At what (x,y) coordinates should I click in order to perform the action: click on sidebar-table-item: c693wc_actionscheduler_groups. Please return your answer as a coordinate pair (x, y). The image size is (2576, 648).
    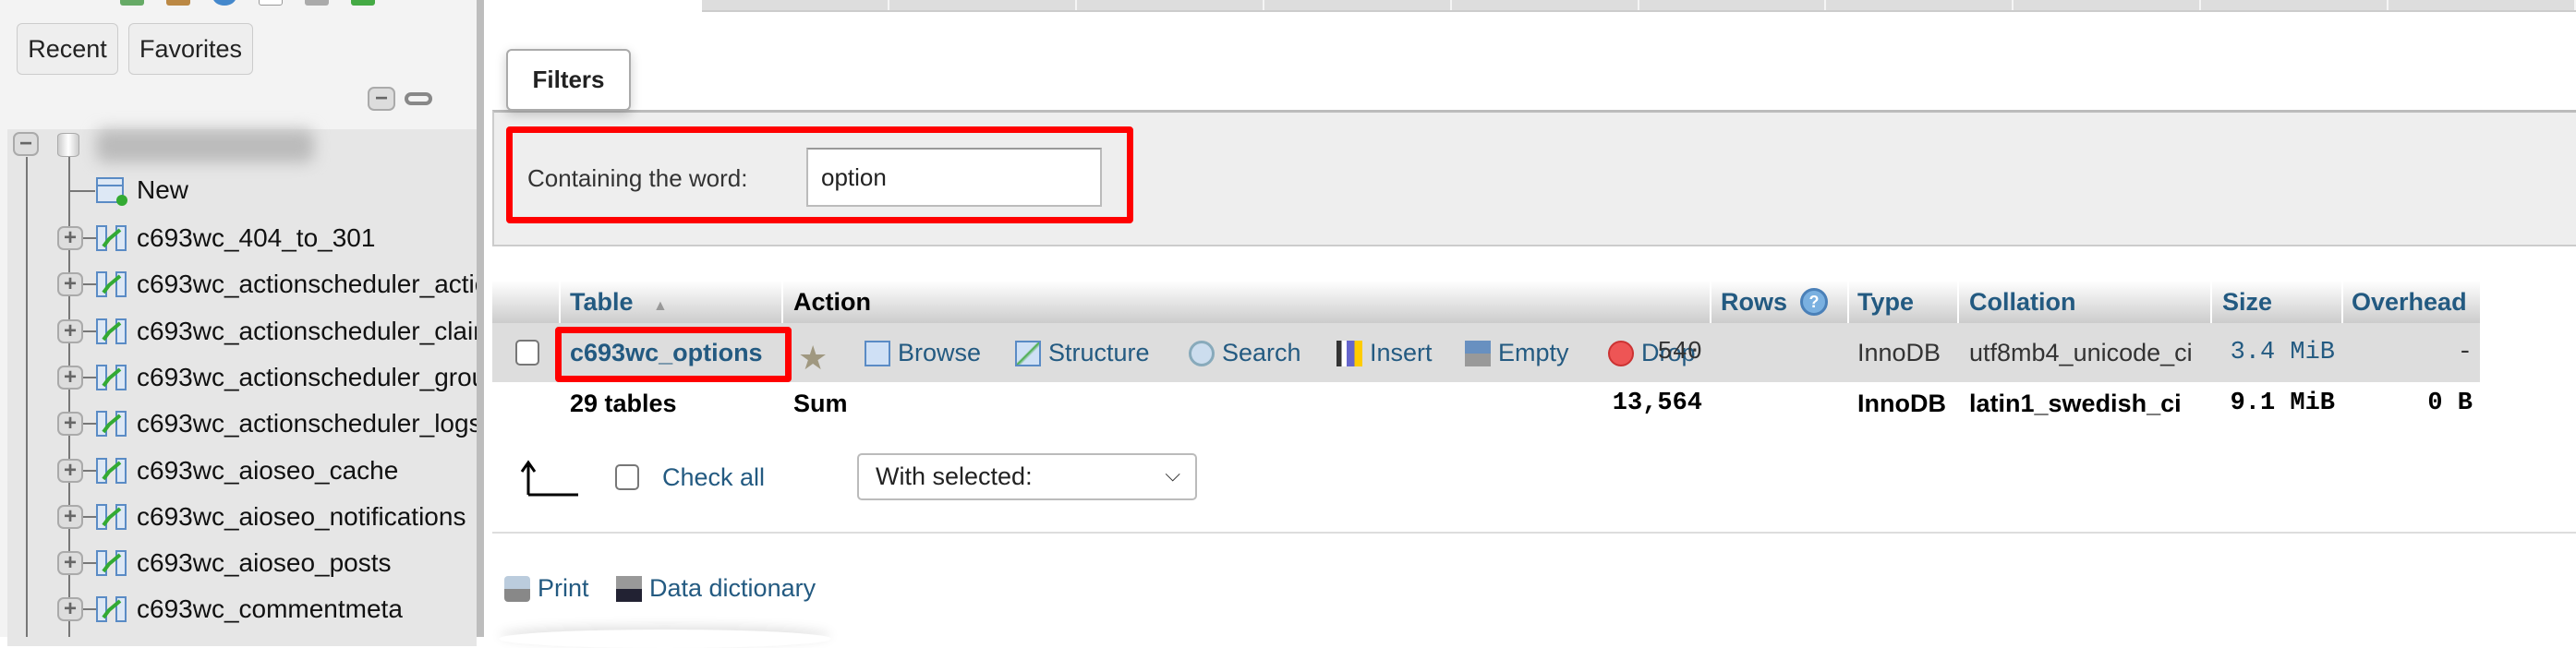
    Looking at the image, I should click on (307, 377).